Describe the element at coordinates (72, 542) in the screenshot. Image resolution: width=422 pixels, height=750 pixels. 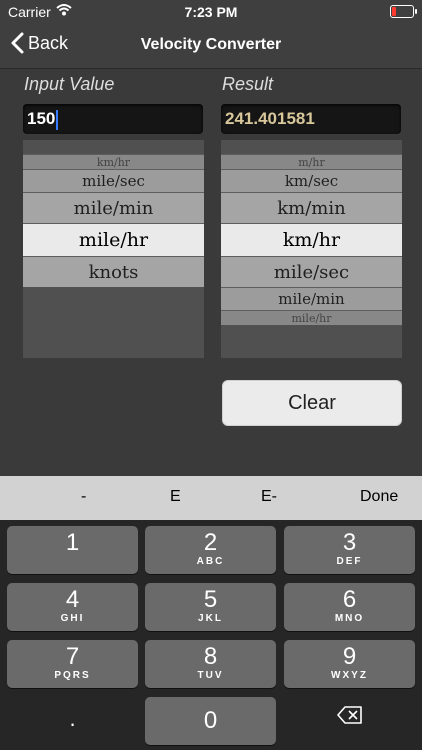
I see `key-digit: 1` at that location.